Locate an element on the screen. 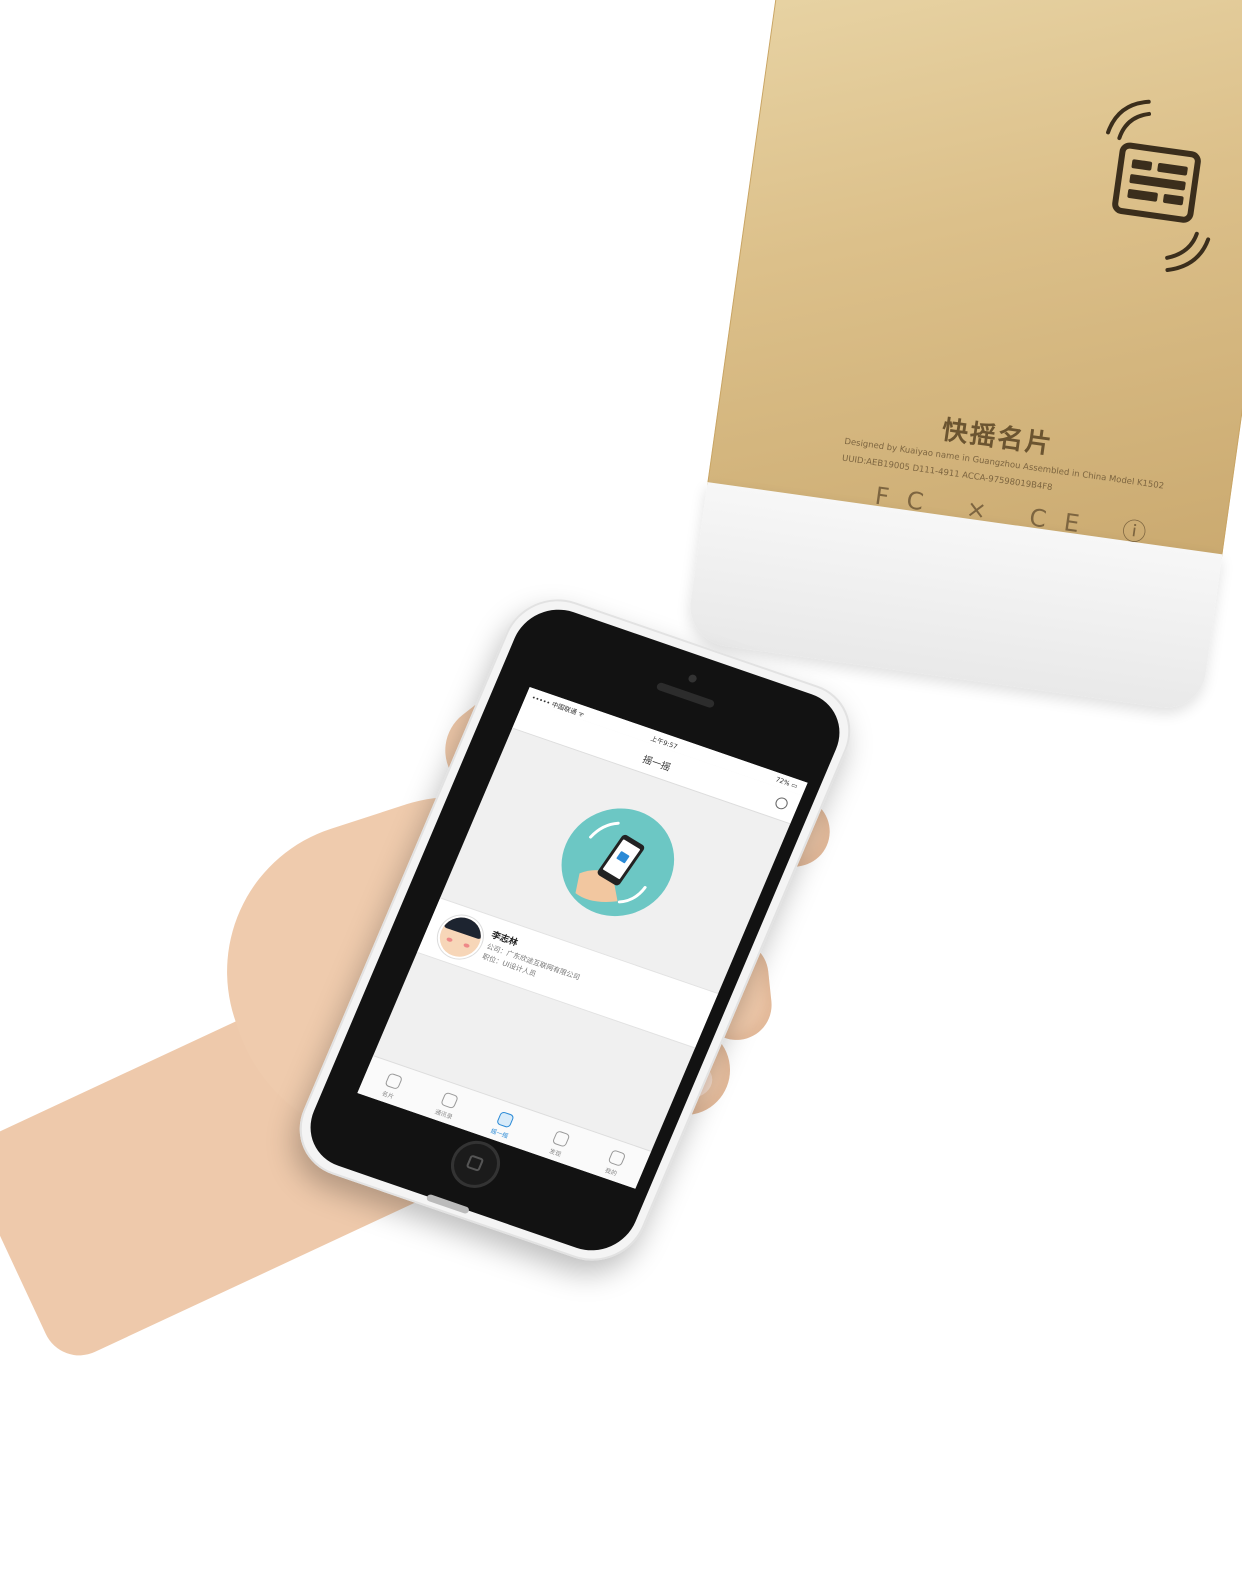  avatar is located at coordinates (460, 937).